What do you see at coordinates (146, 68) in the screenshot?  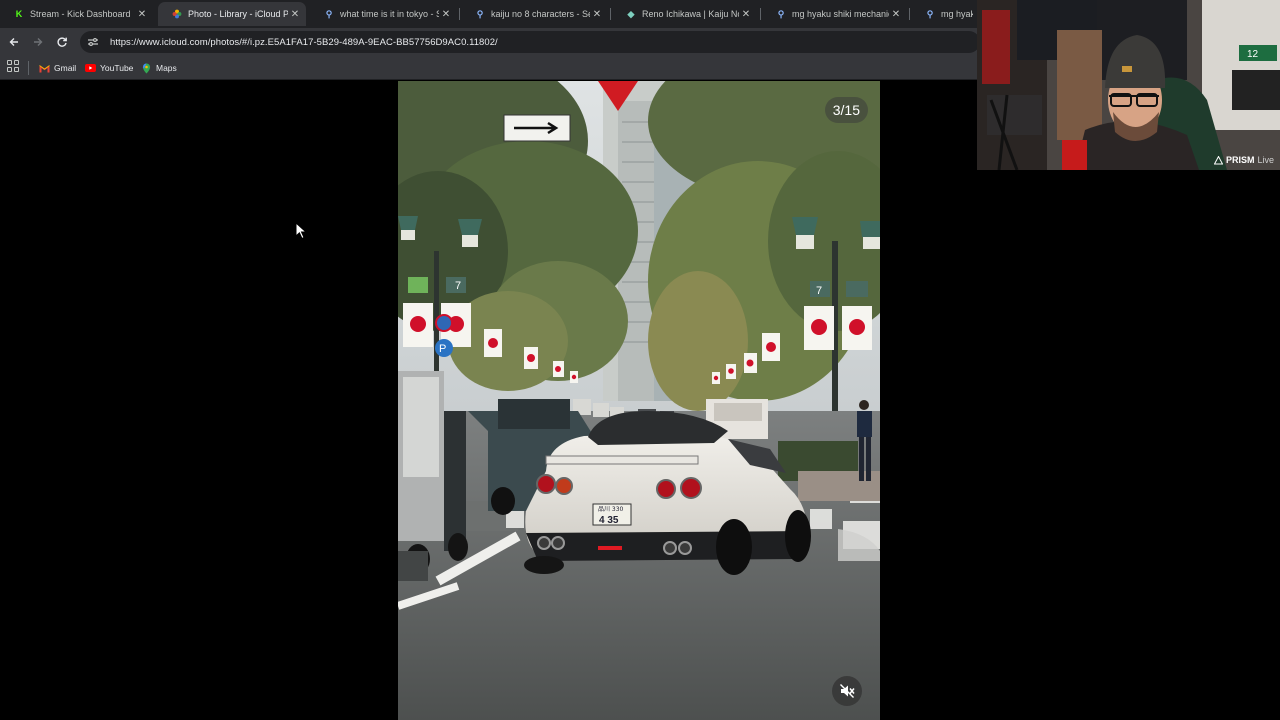 I see `maps-icon` at bounding box center [146, 68].